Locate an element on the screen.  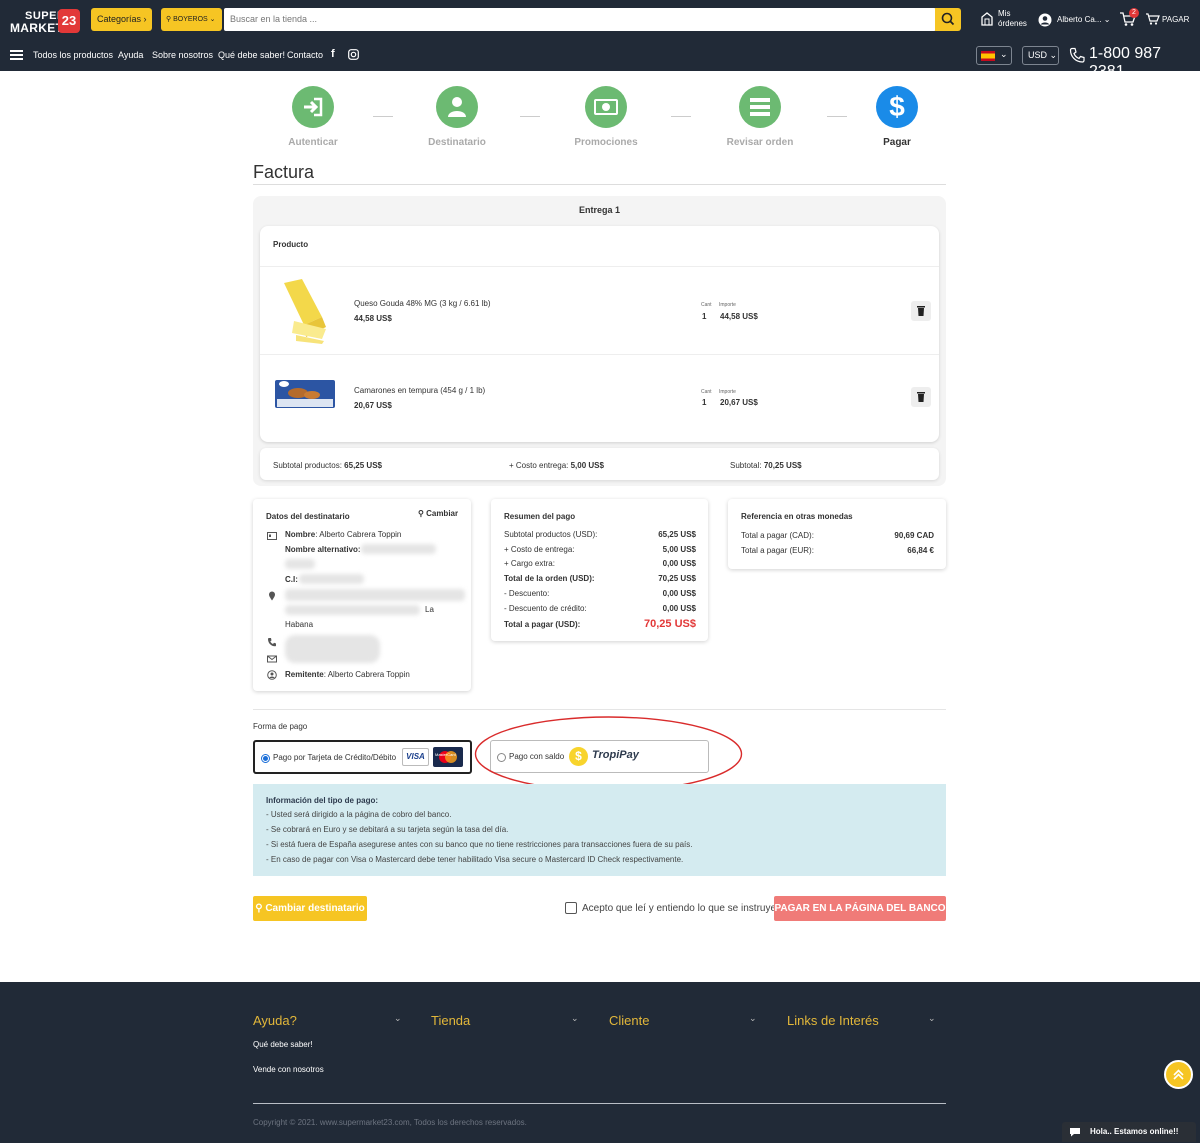
location-button: ⚲ BOYEROS ⌄ is located at coordinates (191, 19).